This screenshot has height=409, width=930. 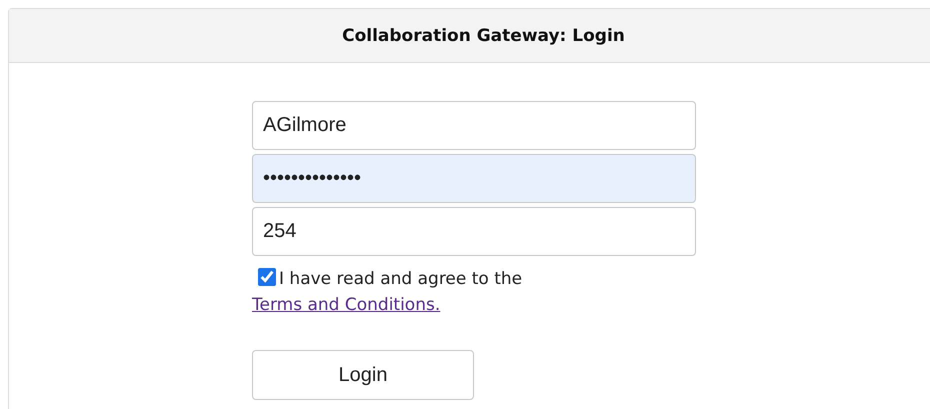 I want to click on agree-checkbox, so click(x=267, y=277).